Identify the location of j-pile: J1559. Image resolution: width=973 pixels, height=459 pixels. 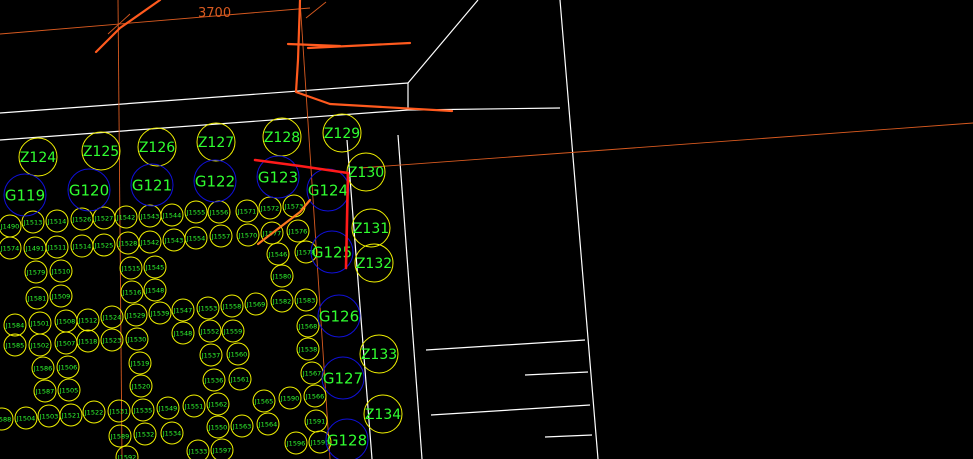
(233, 331).